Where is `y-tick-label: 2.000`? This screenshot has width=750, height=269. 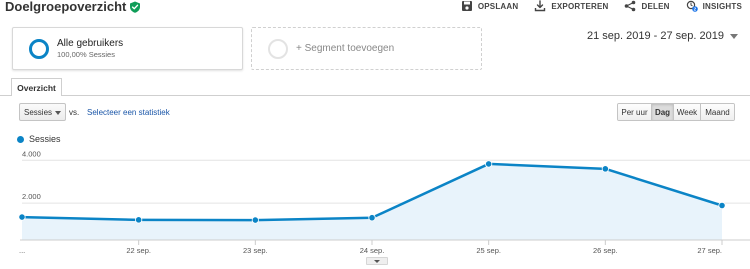
y-tick-label: 2.000 is located at coordinates (31, 196).